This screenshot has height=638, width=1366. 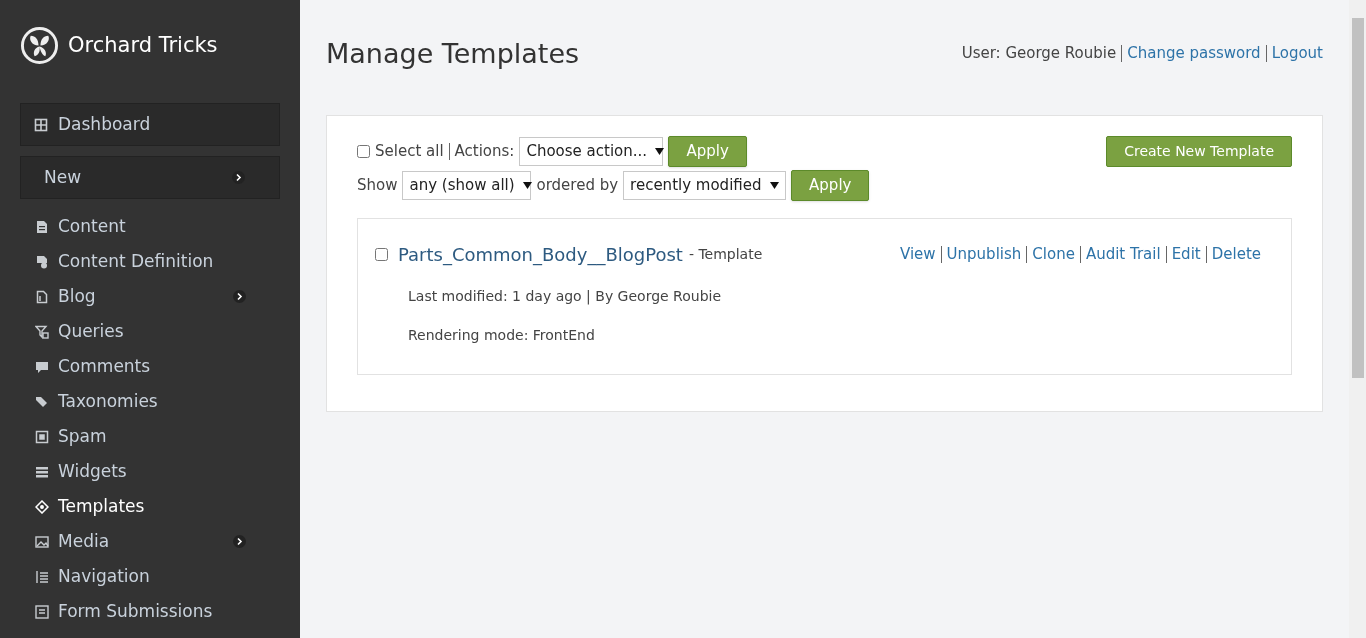 I want to click on filter-icon, so click(x=42, y=331).